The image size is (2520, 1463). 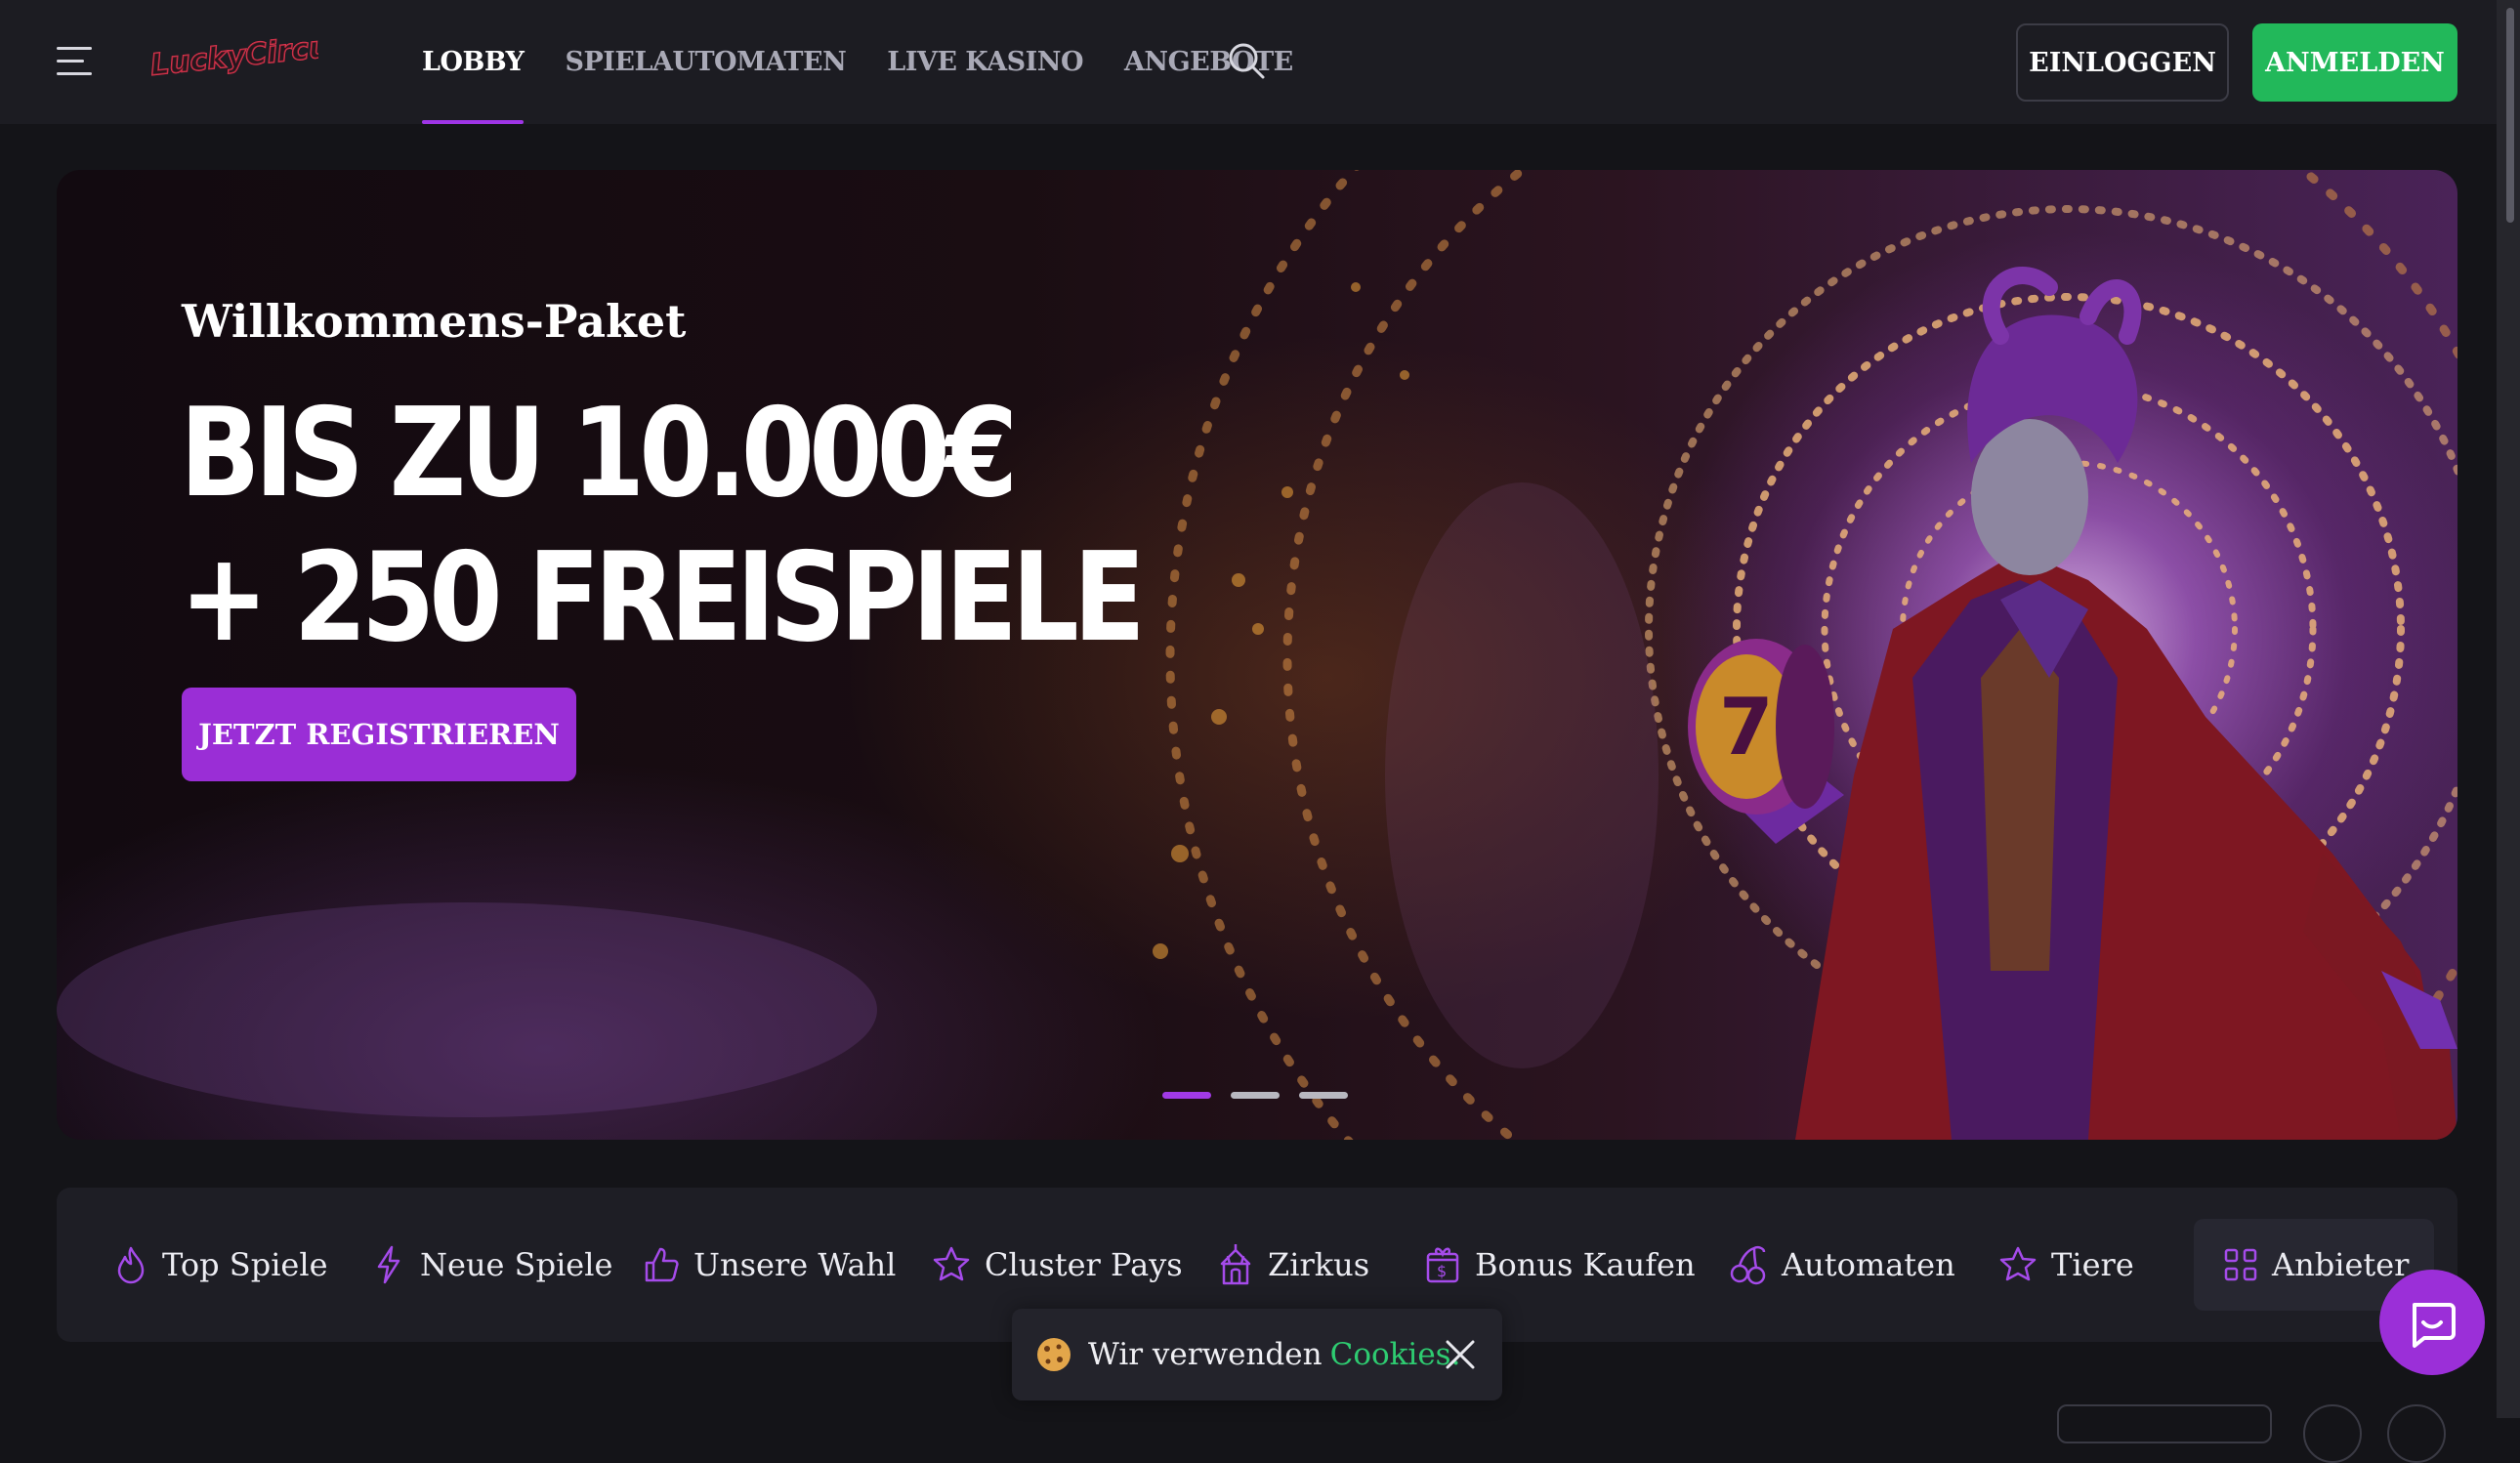 What do you see at coordinates (1084, 1265) in the screenshot?
I see `category-label: Cluster Pays` at bounding box center [1084, 1265].